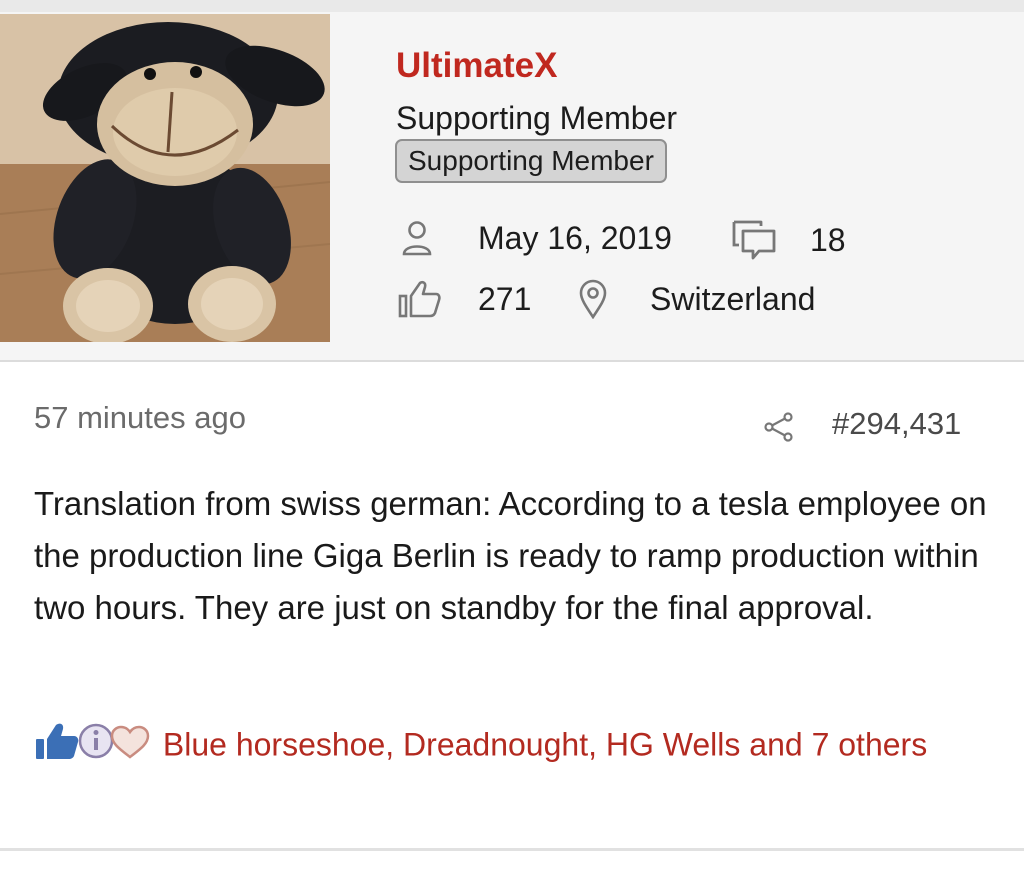 This screenshot has width=1024, height=873. What do you see at coordinates (140, 418) in the screenshot?
I see `post-timestamp: 57 minutes ago` at bounding box center [140, 418].